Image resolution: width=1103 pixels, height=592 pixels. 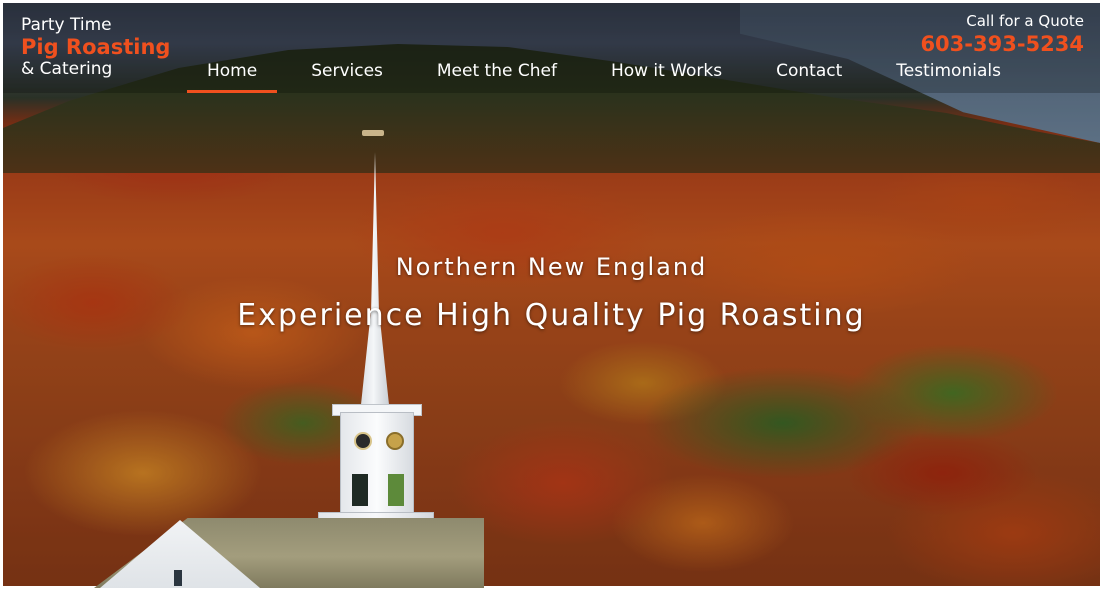 I want to click on nav-home: Home, so click(x=232, y=76).